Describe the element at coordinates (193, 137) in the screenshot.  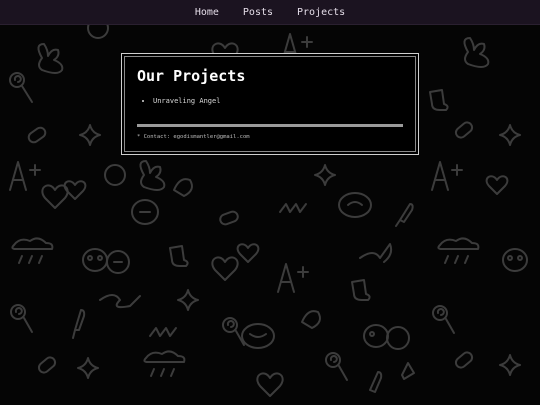
I see `contact-text: * Contact: egodismantler@gmail.com` at that location.